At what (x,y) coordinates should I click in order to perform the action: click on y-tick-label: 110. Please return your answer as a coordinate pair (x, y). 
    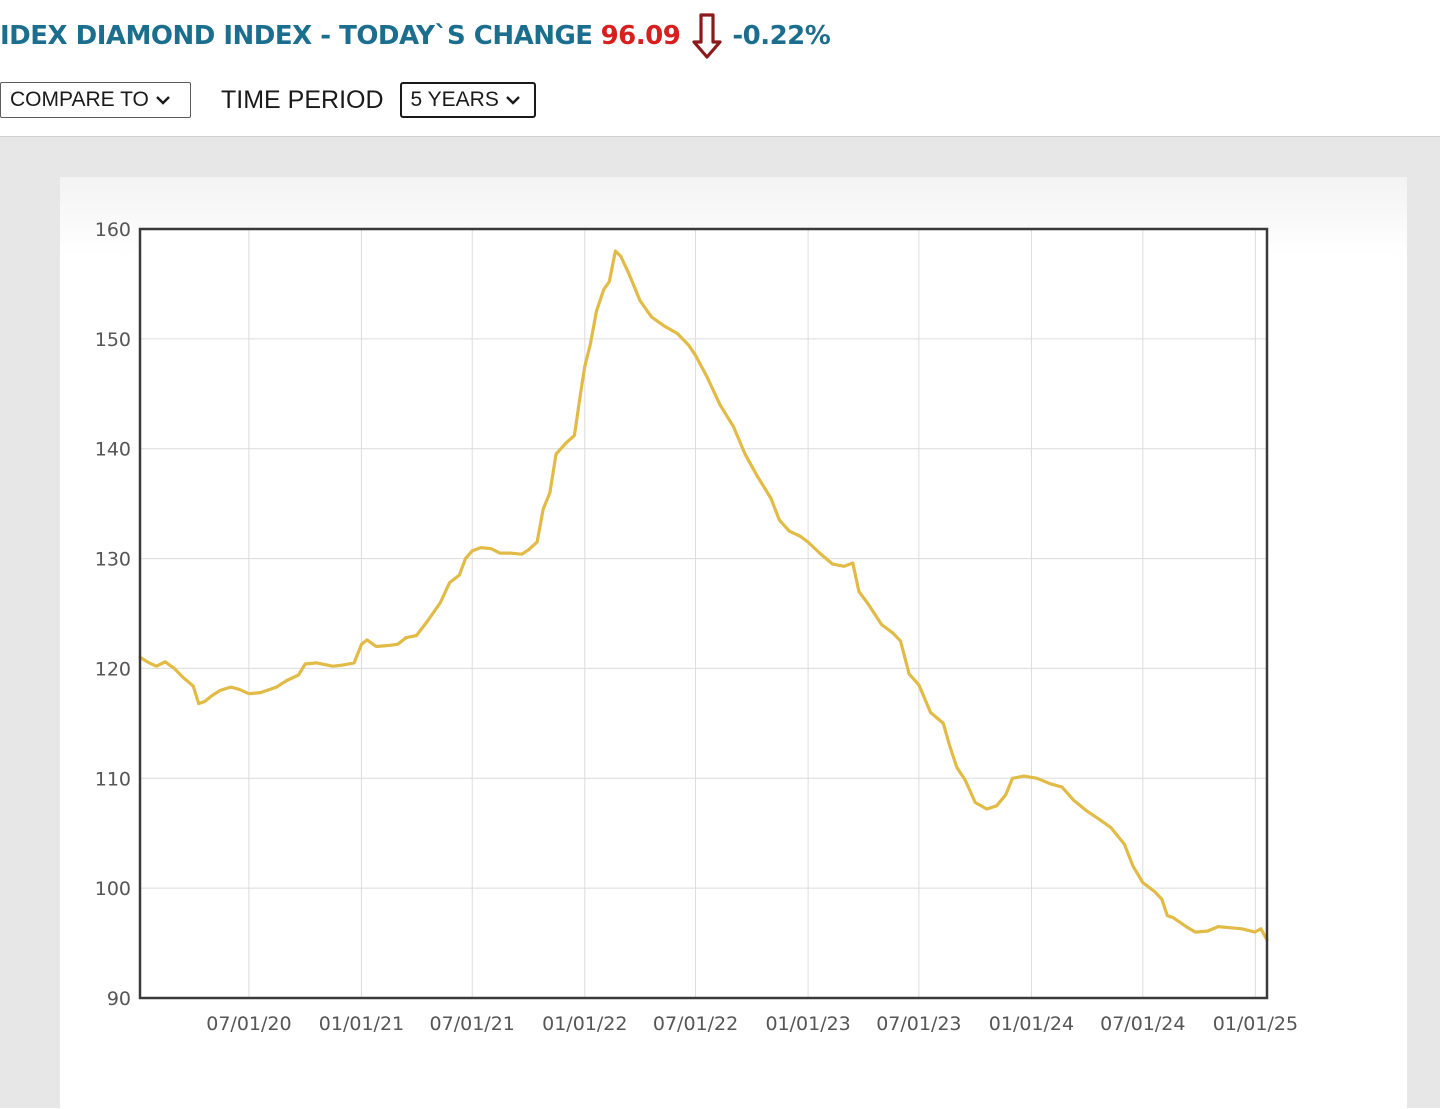
    Looking at the image, I should click on (113, 779).